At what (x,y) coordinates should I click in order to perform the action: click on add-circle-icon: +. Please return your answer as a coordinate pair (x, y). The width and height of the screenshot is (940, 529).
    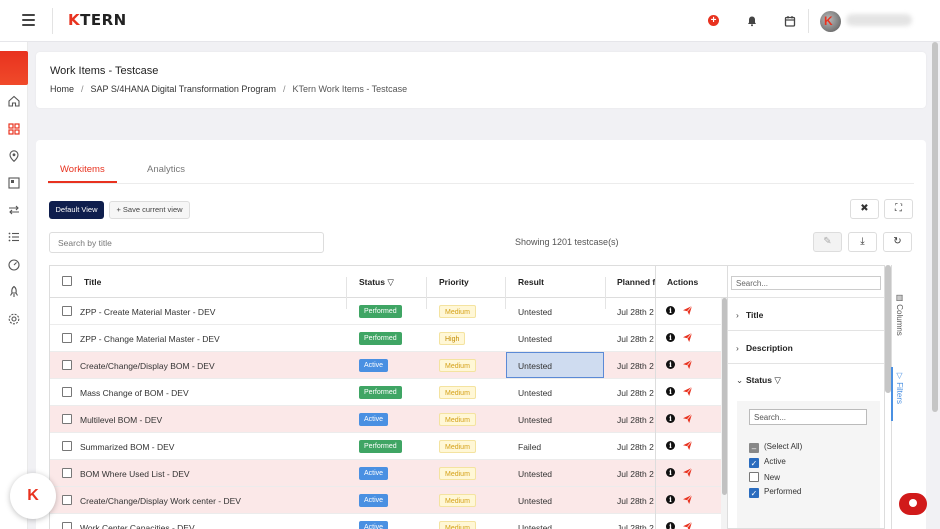
    Looking at the image, I should click on (713, 20).